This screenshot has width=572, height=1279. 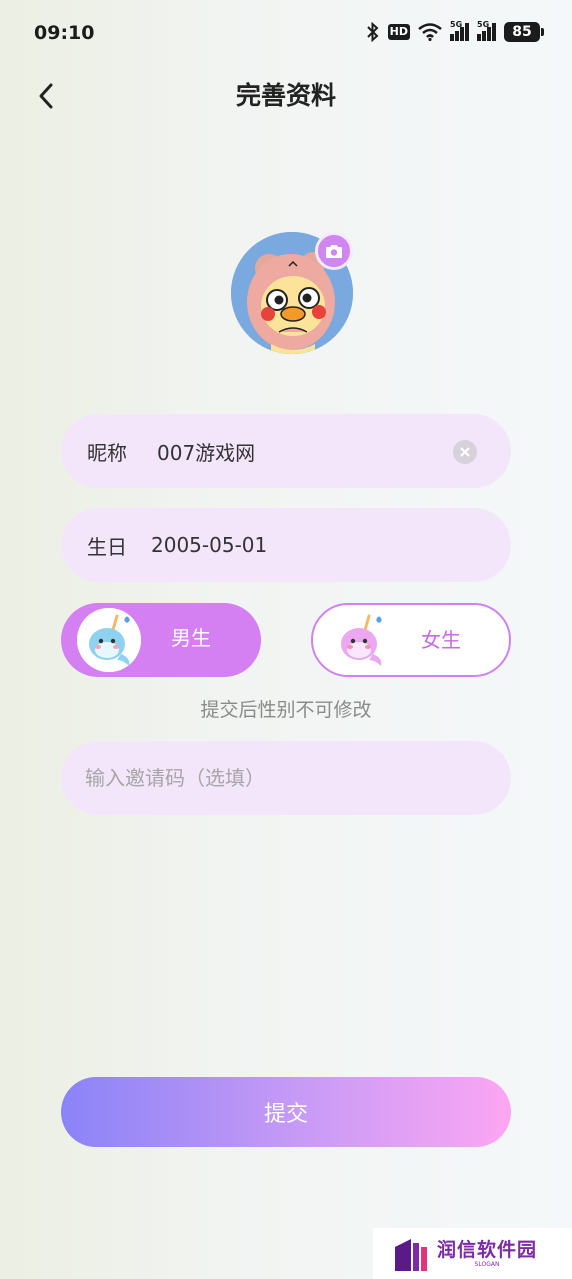 I want to click on hd-icon: HD, so click(x=398, y=32).